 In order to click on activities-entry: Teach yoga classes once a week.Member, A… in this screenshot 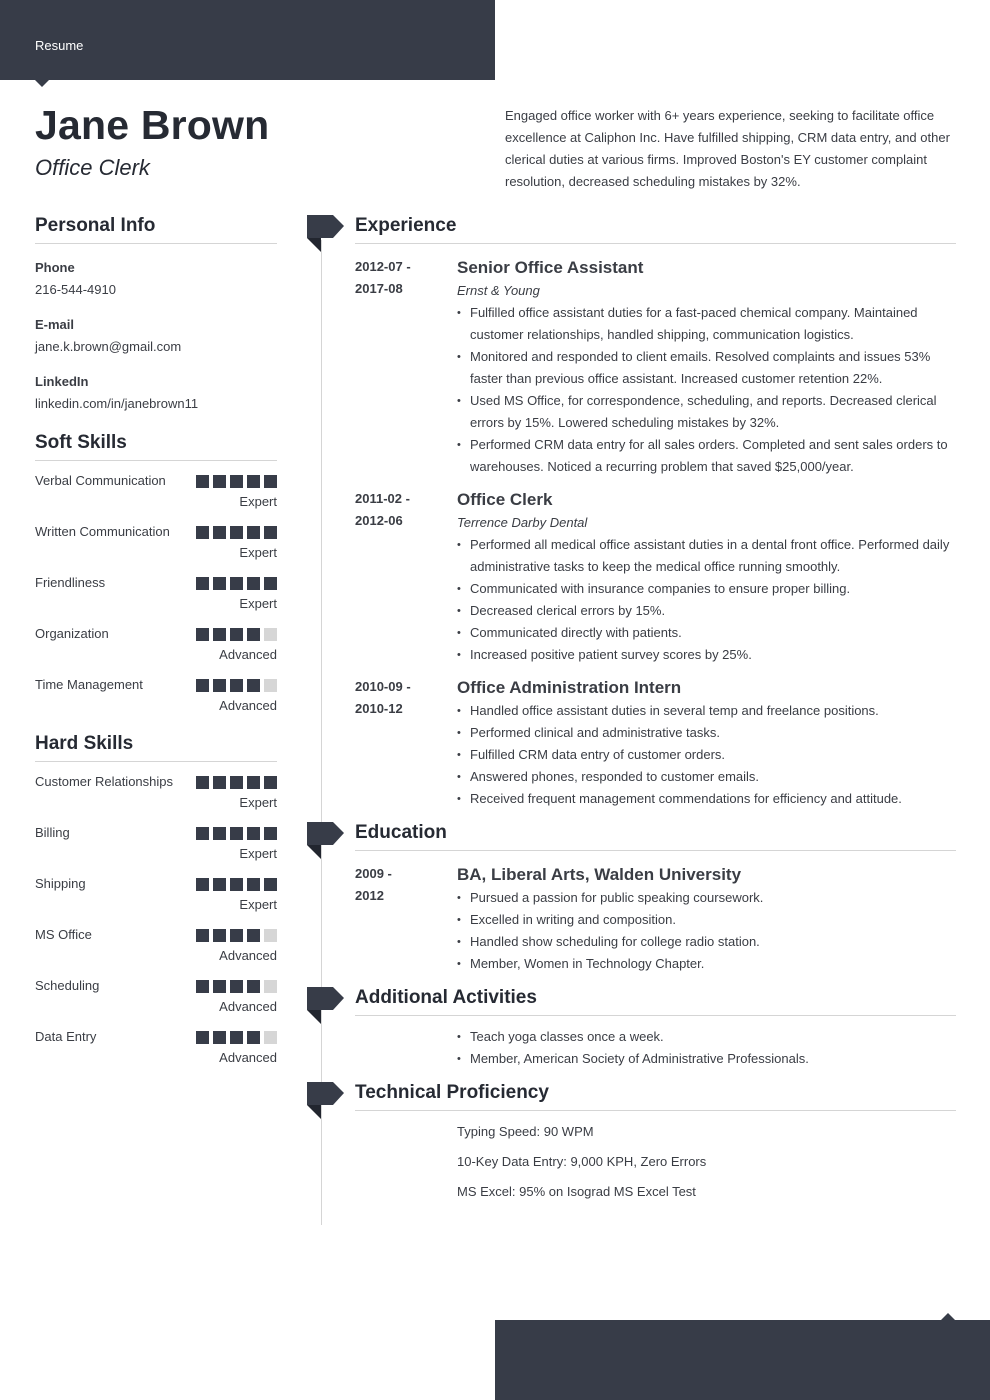, I will do `click(655, 1048)`.